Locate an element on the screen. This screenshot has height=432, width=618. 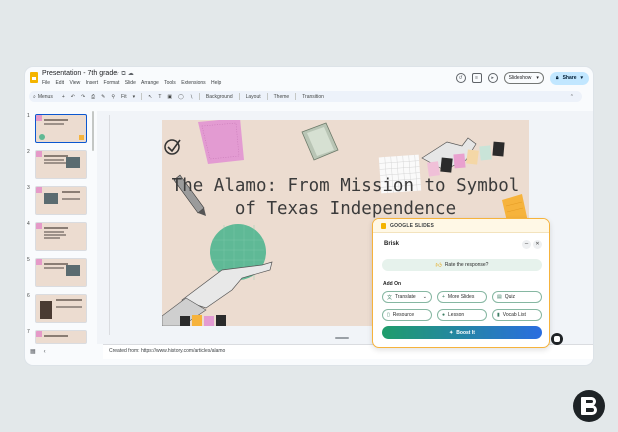
paint-format-icon: ✎ is located at coordinates (103, 97).